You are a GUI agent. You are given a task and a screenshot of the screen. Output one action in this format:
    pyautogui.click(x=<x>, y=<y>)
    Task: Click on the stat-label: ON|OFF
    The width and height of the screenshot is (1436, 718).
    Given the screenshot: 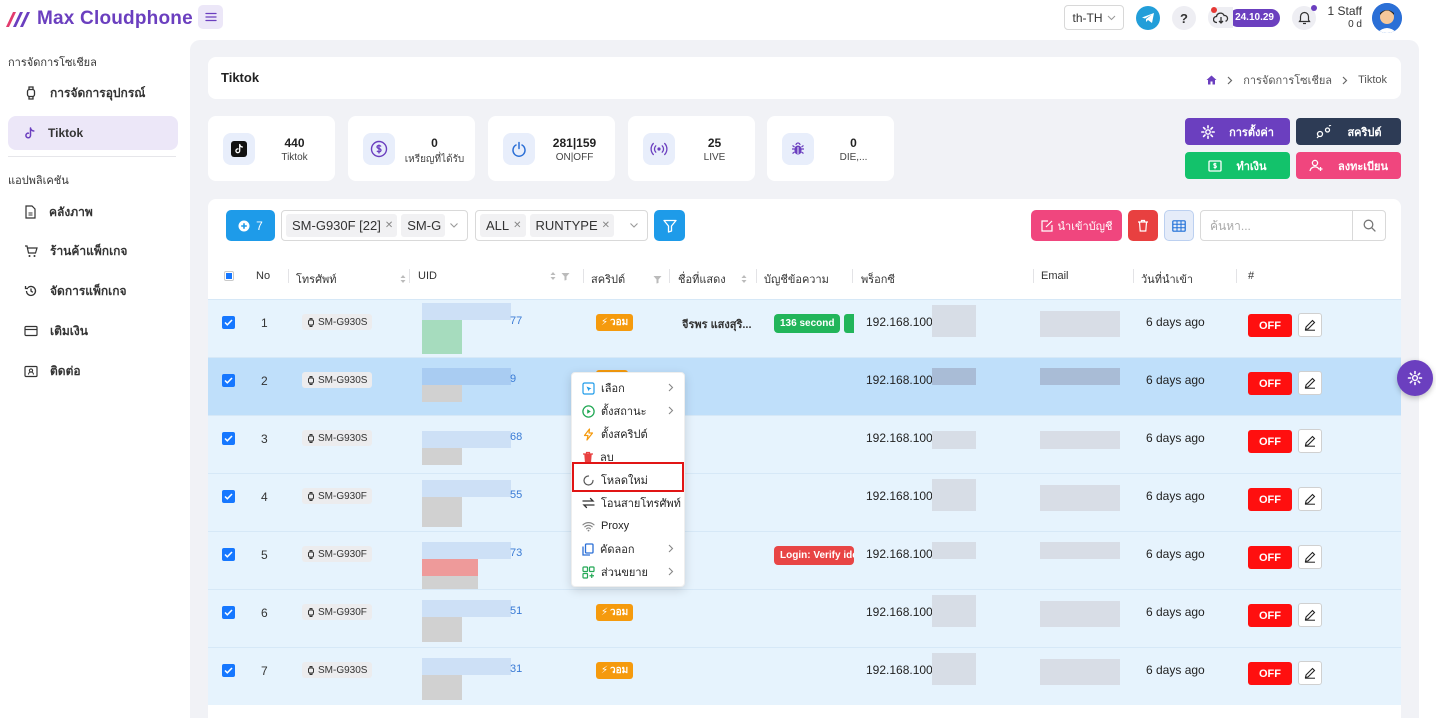 What is the action you would take?
    pyautogui.click(x=574, y=157)
    